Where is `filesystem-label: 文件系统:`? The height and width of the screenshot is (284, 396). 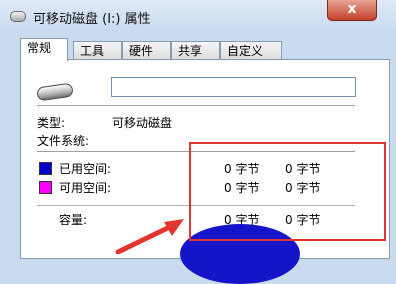
filesystem-label: 文件系统: is located at coordinates (63, 141).